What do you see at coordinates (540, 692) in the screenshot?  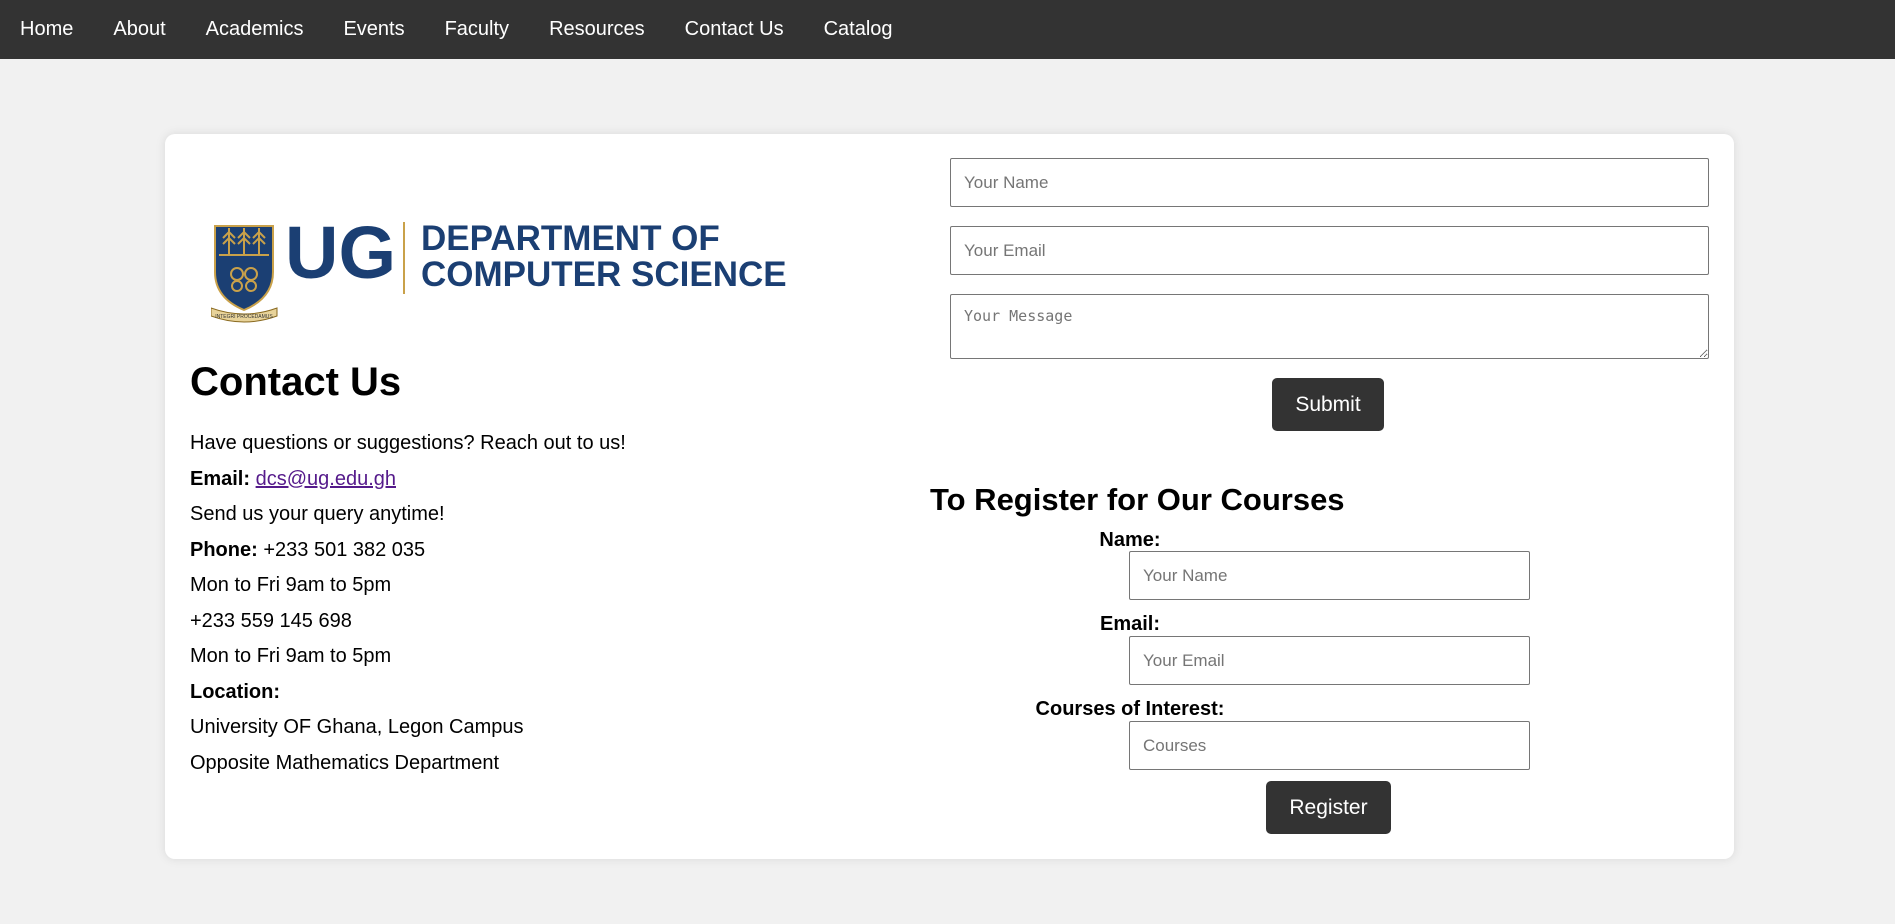 I see `location-line: Location:` at bounding box center [540, 692].